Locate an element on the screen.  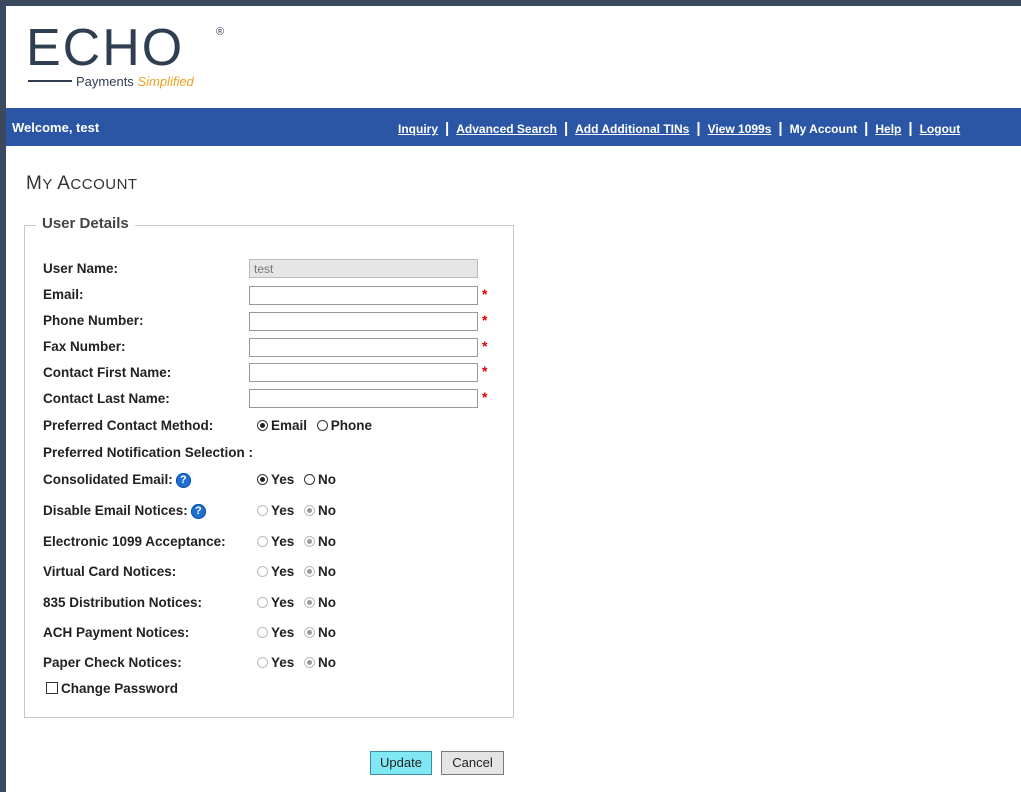
change-password-checkbox is located at coordinates (52, 688).